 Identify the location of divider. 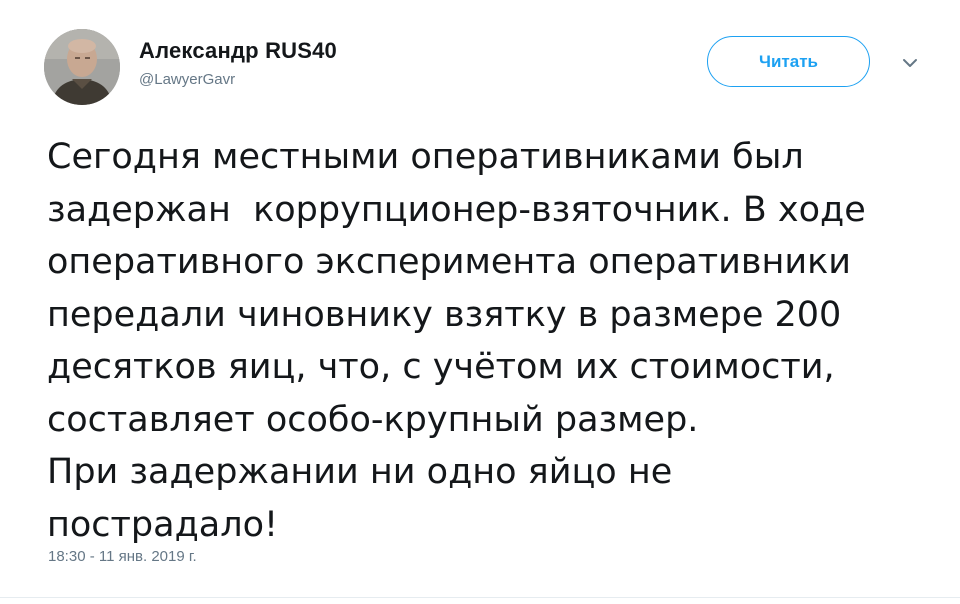
(480, 597).